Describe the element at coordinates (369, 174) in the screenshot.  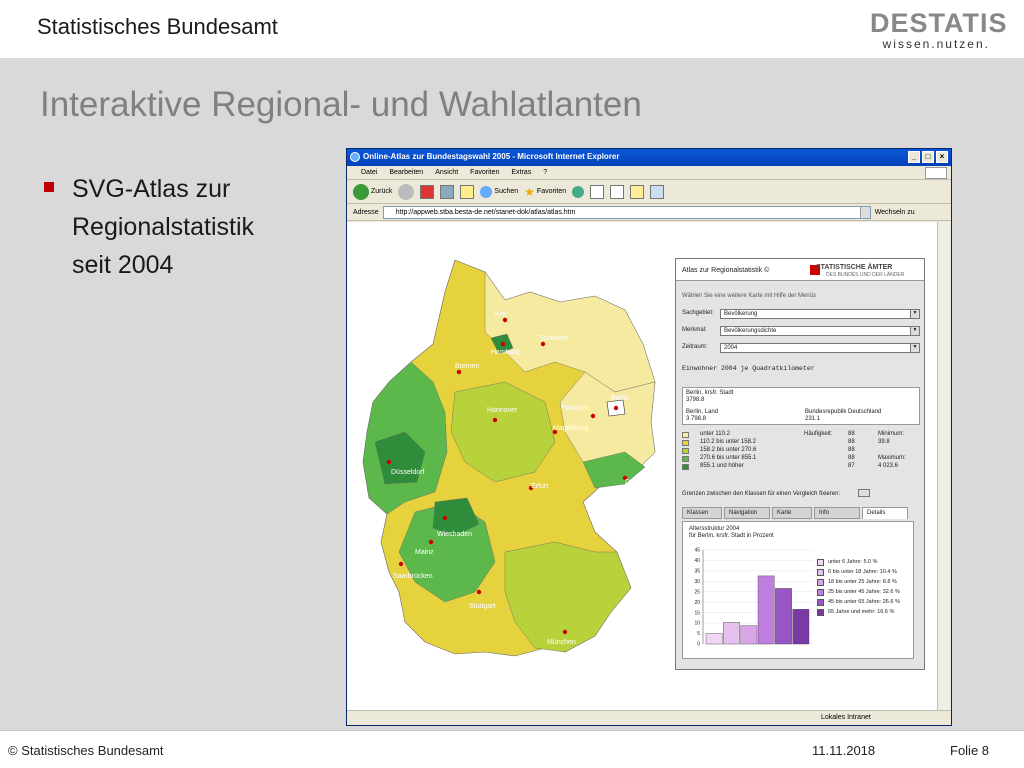
I see `menu-datei: Datei` at that location.